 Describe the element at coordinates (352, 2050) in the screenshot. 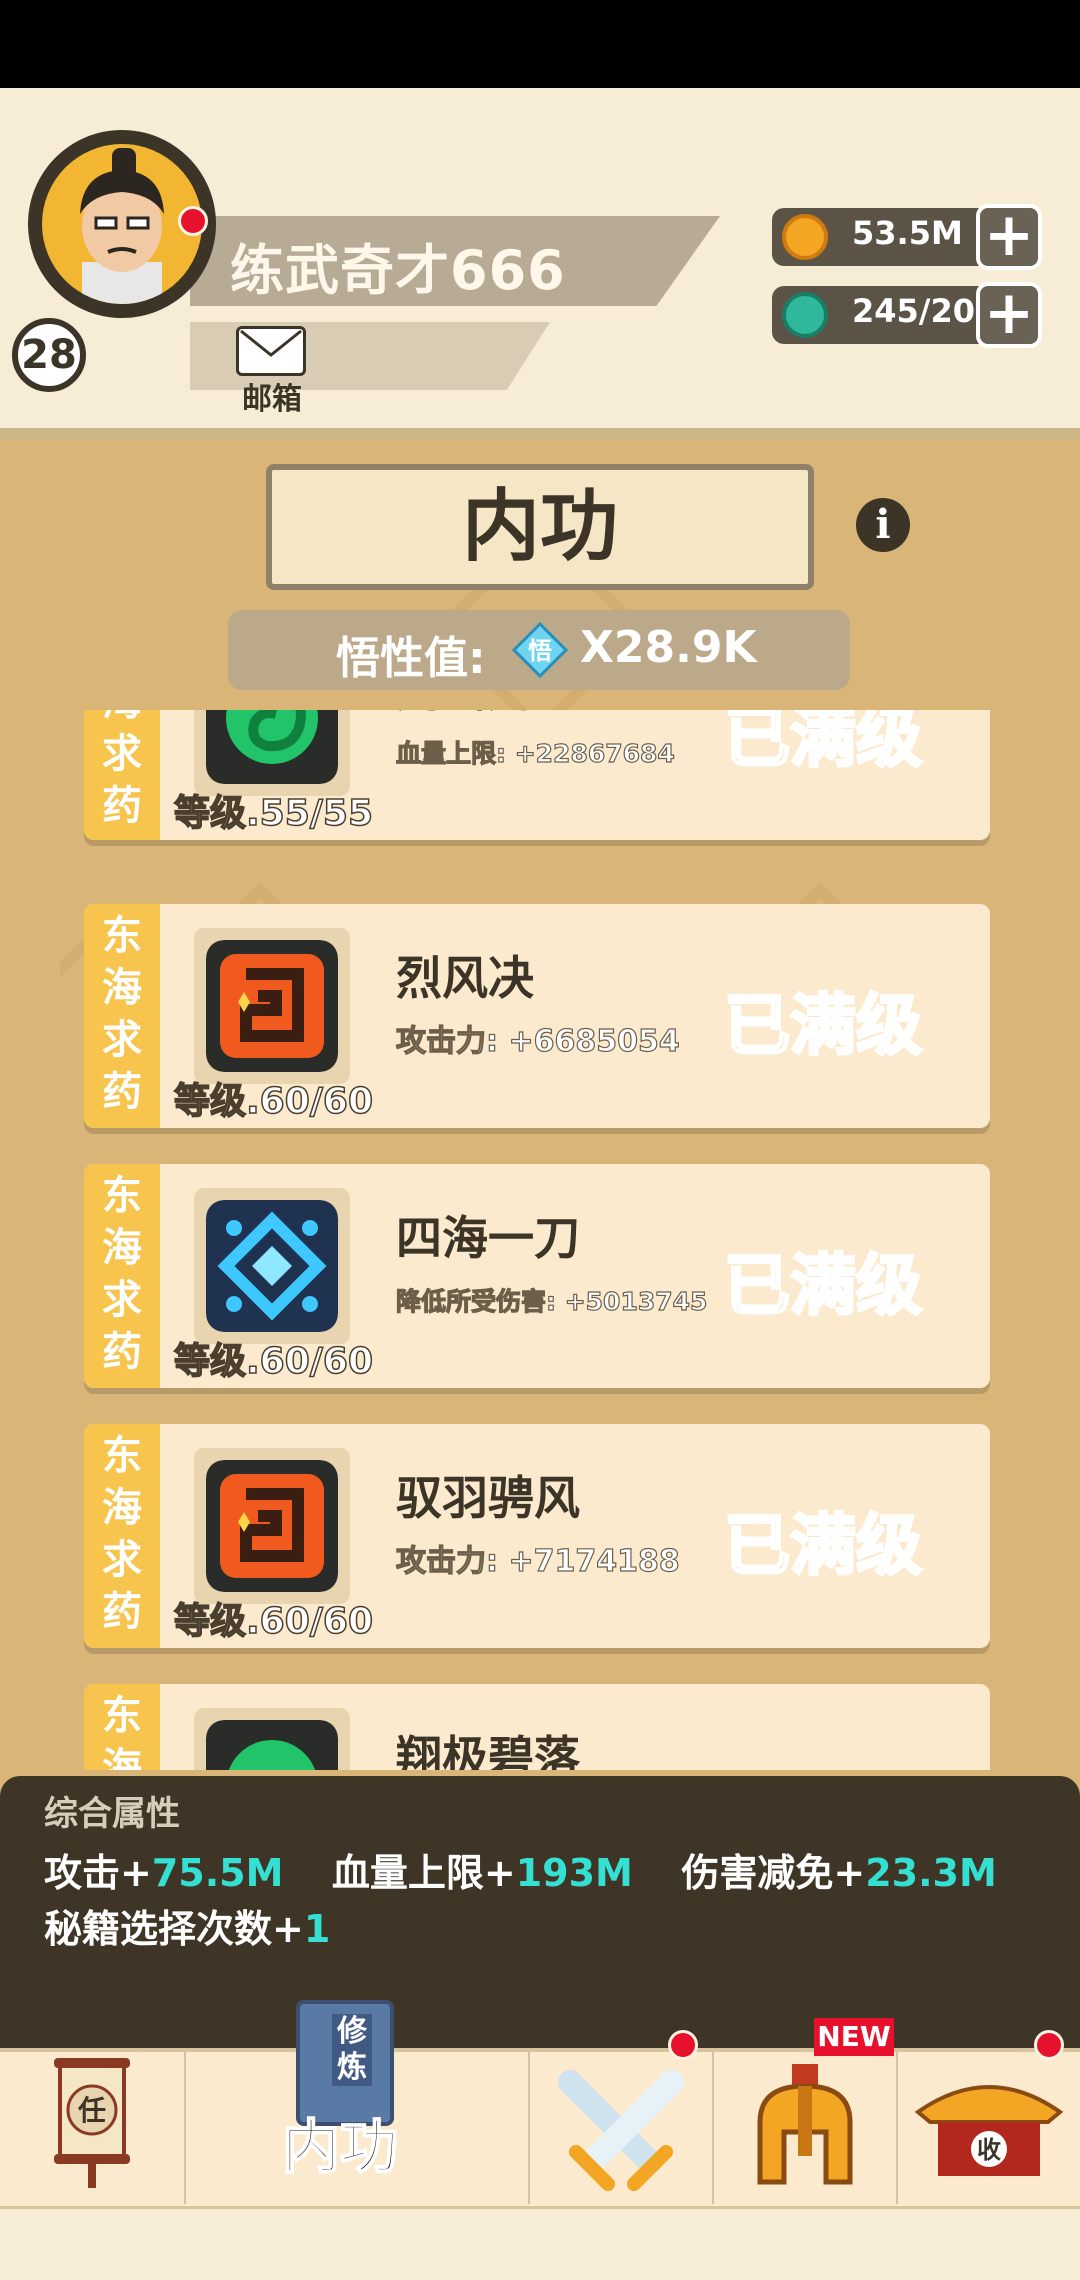

I see `book-label: 修炼` at that location.